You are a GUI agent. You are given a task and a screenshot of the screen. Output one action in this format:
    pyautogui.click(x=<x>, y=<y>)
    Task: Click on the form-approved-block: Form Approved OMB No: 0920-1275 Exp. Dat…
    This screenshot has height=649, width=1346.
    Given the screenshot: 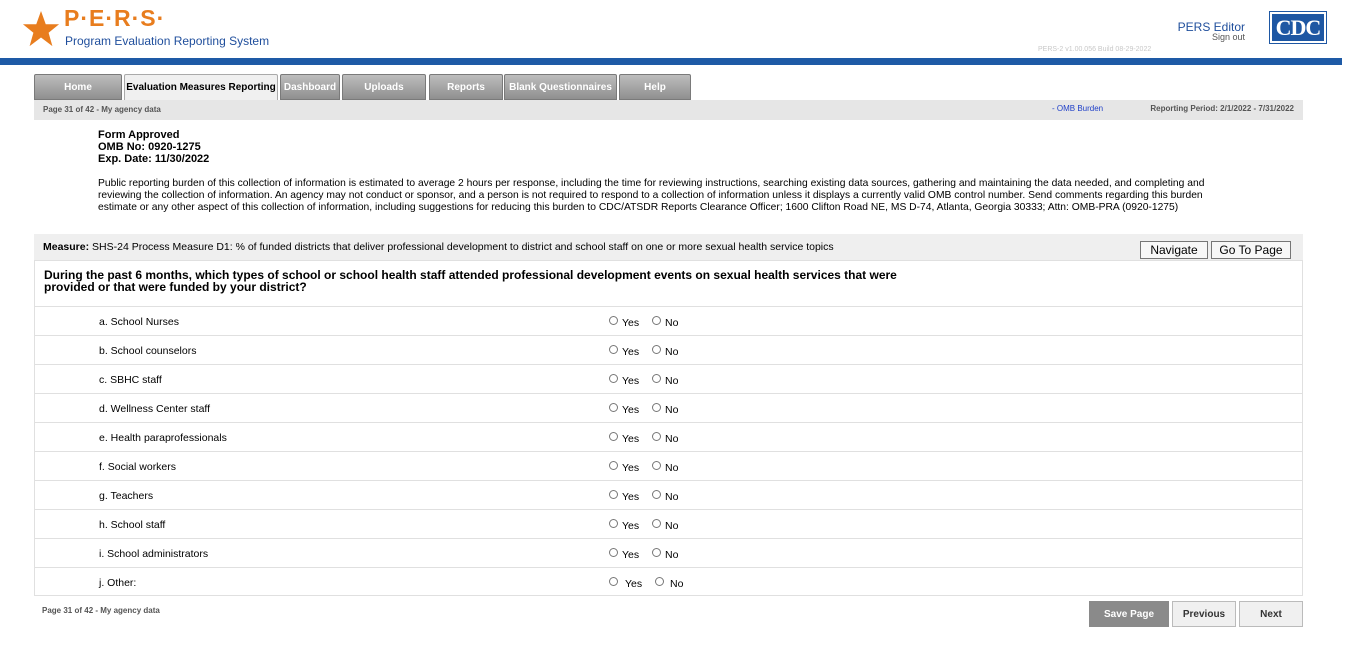 What is the action you would take?
    pyautogui.click(x=153, y=147)
    